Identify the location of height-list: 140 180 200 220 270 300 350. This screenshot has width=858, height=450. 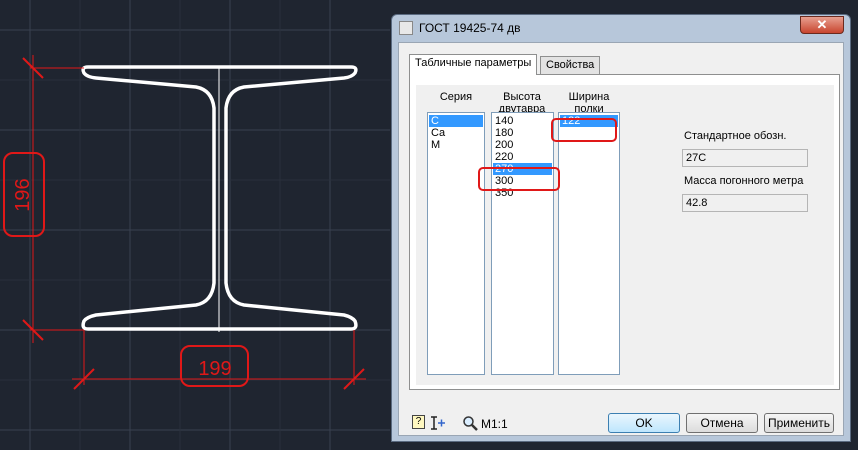
(522, 243).